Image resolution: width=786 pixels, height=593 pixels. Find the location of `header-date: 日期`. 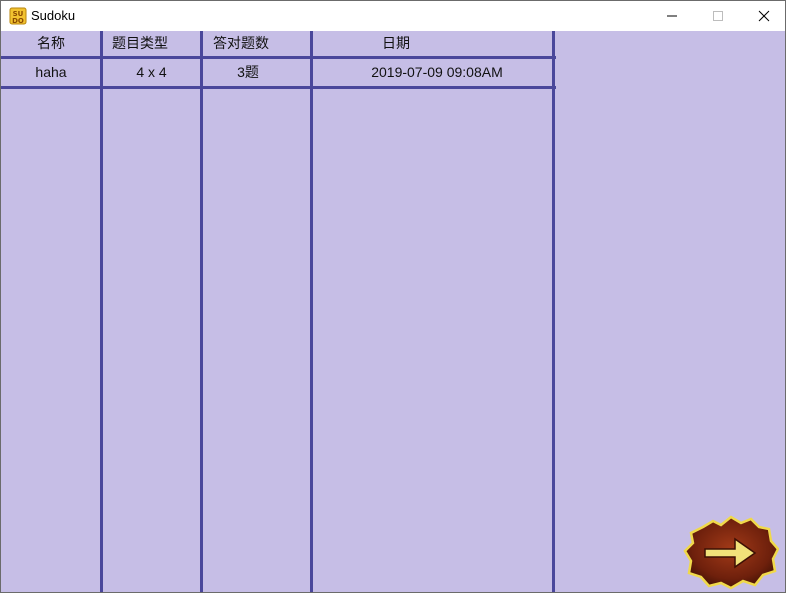

header-date: 日期 is located at coordinates (396, 43).